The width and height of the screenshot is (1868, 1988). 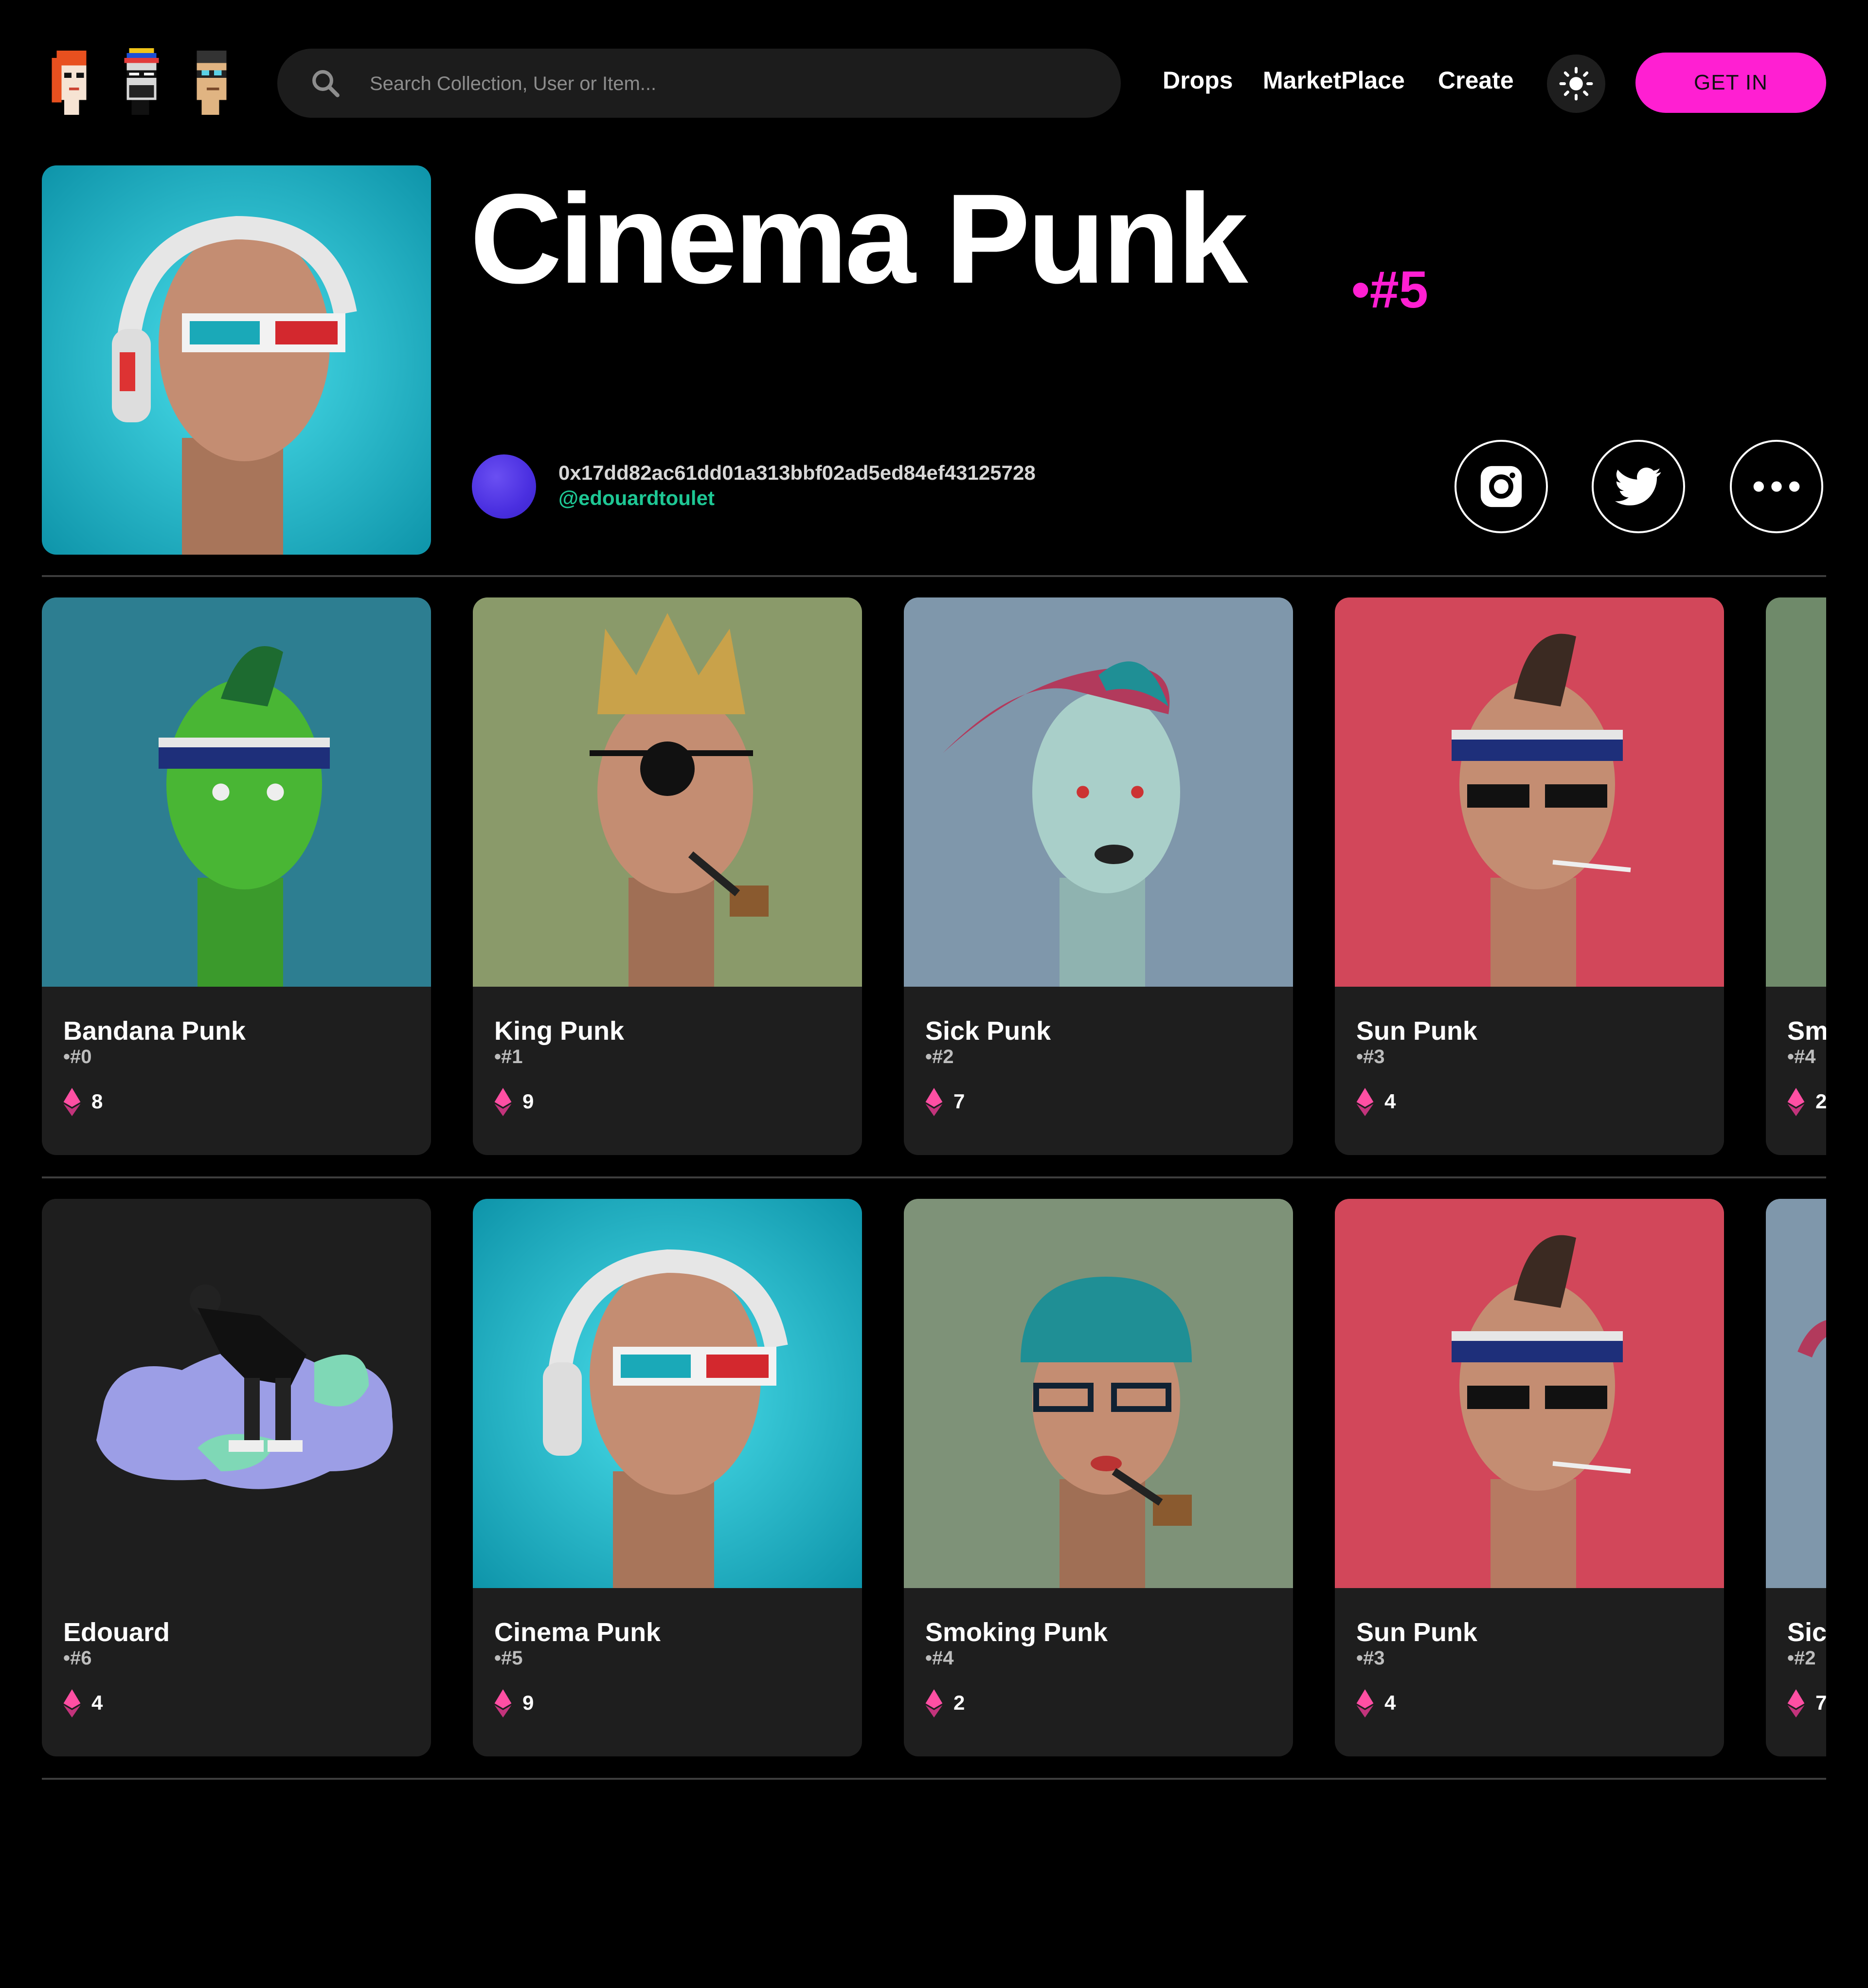 I want to click on nav-drops: Drops, so click(x=1198, y=80).